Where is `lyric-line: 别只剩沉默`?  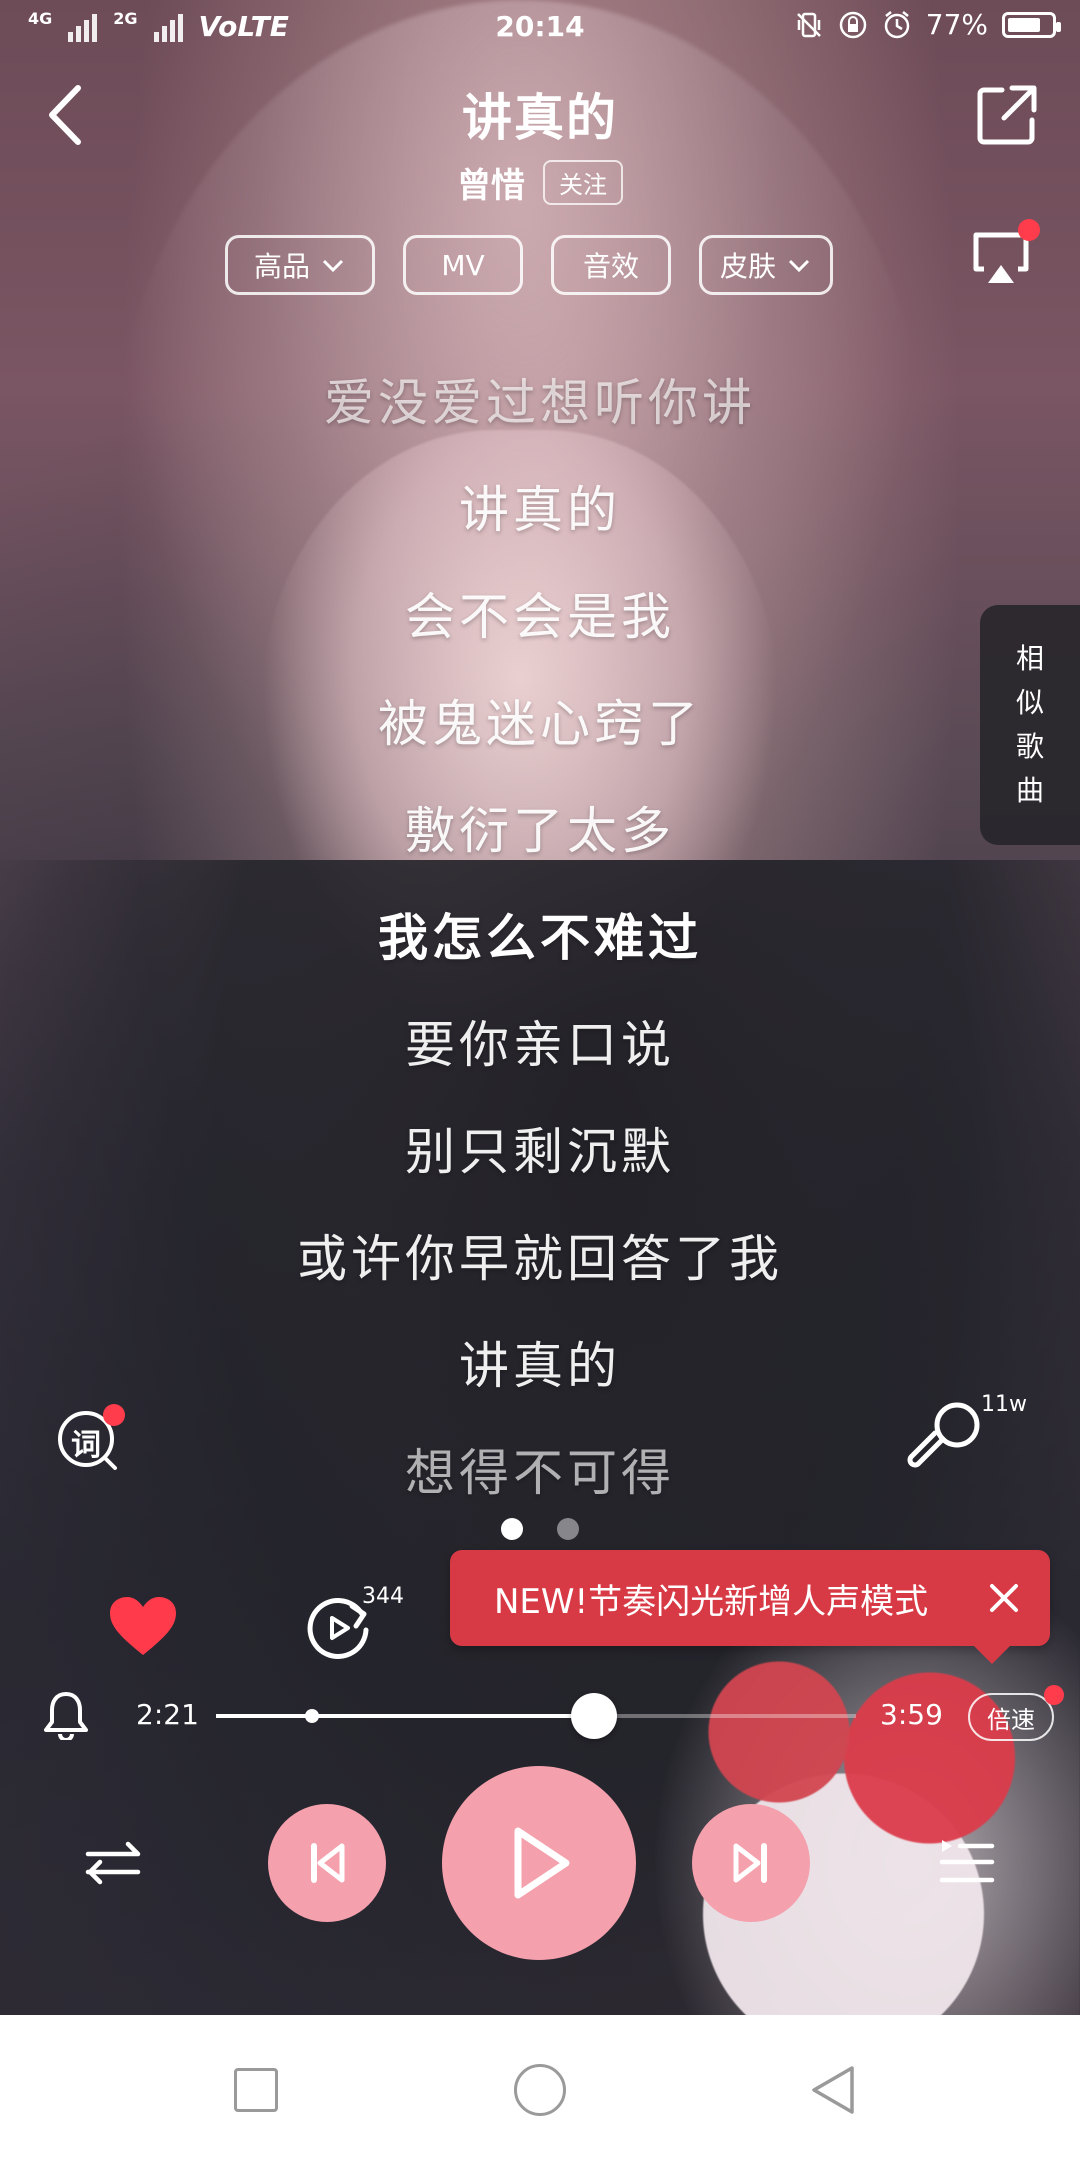
lyric-line: 别只剩沉默 is located at coordinates (540, 1152).